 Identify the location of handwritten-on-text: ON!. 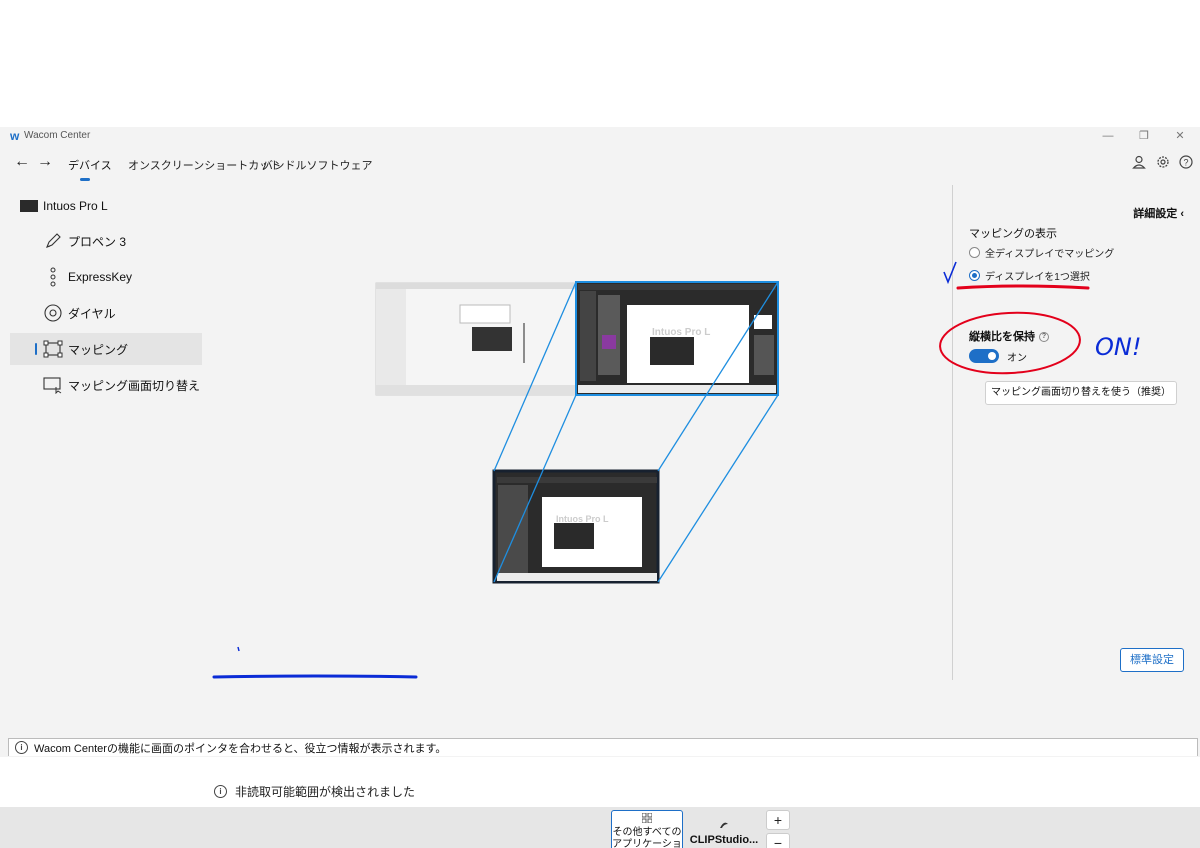
(1118, 347).